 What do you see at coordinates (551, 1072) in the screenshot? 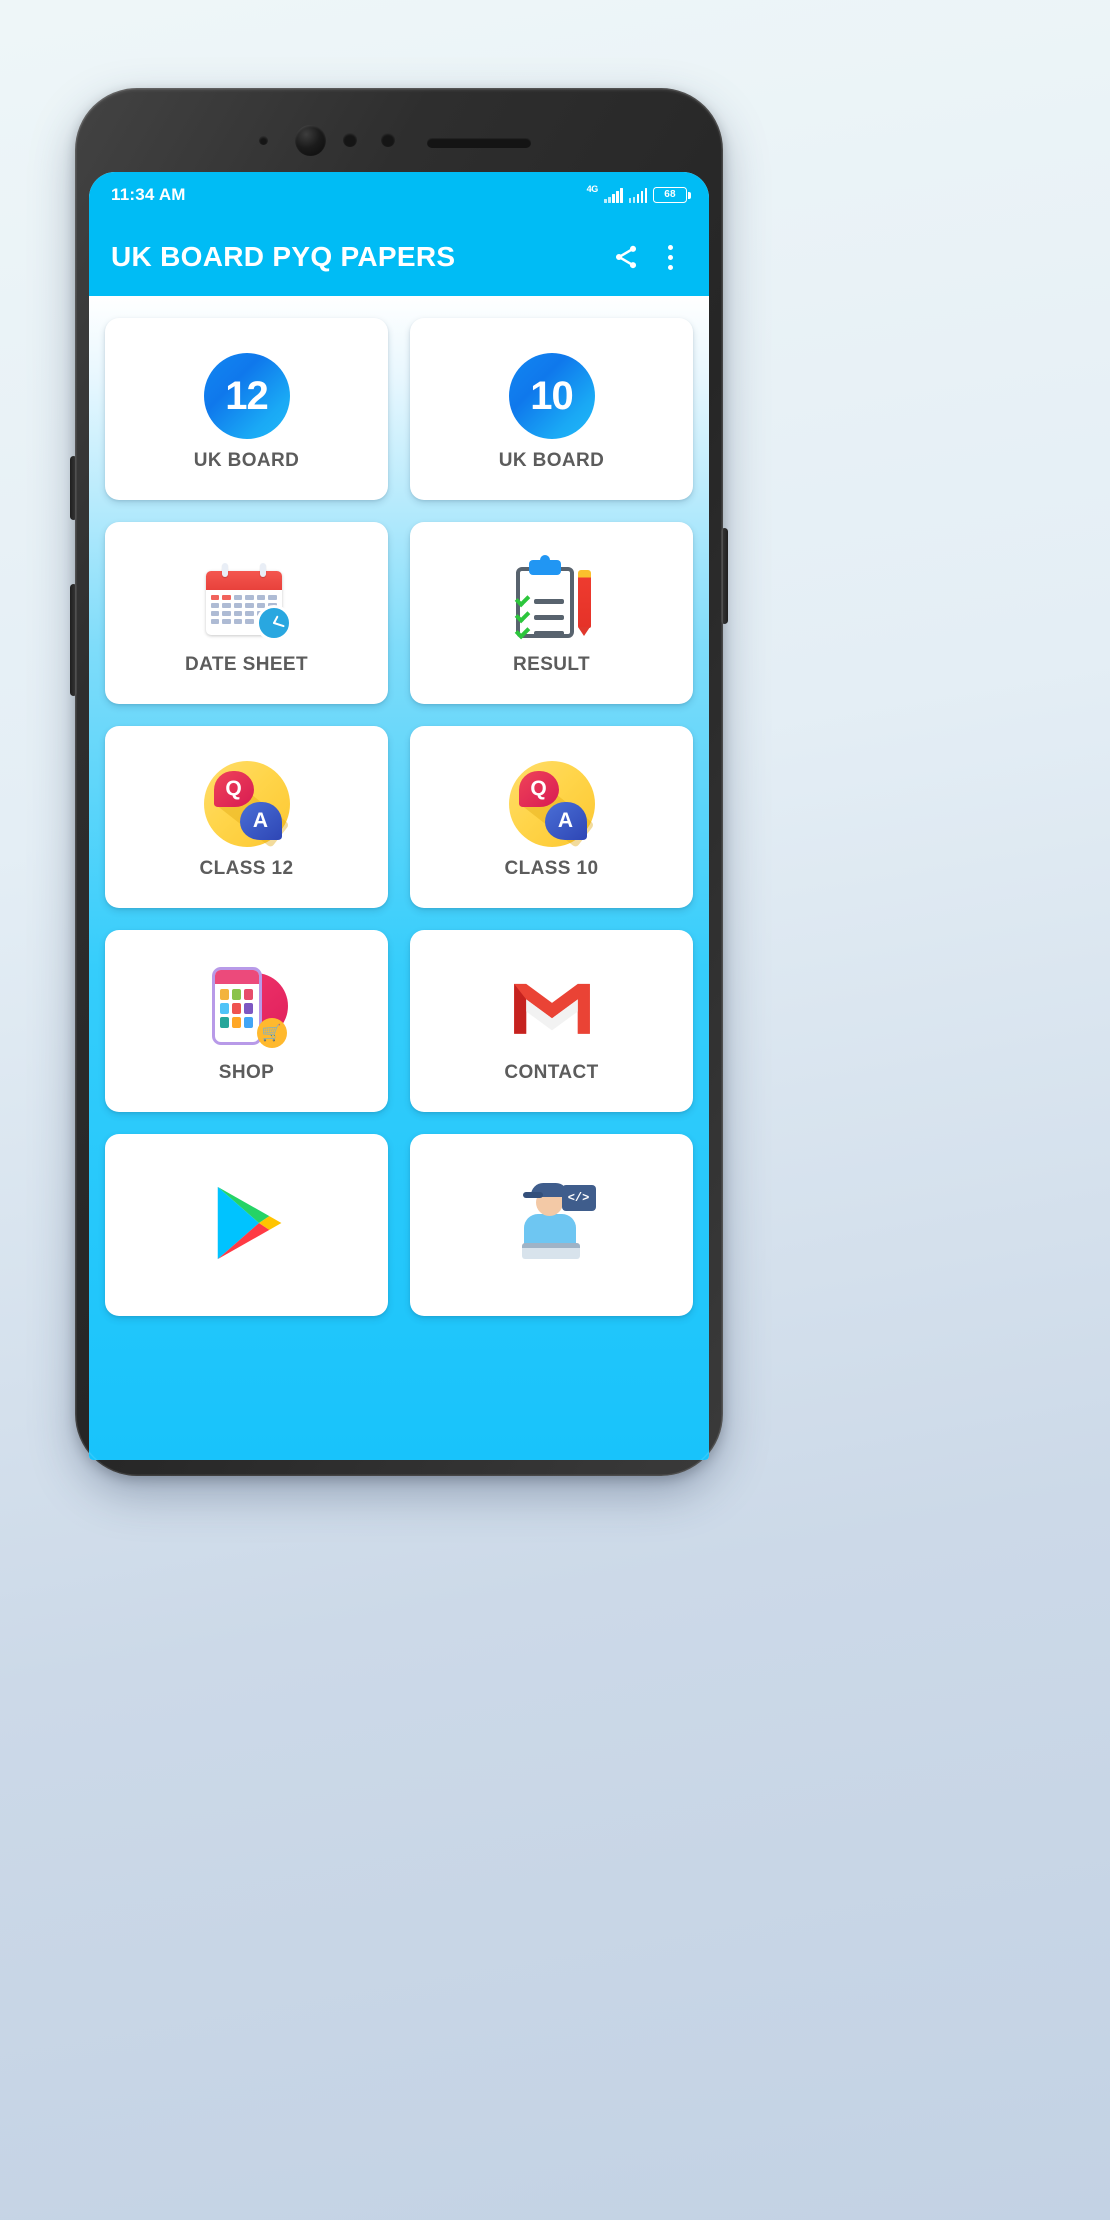
I see `card-label: CONTACT` at bounding box center [551, 1072].